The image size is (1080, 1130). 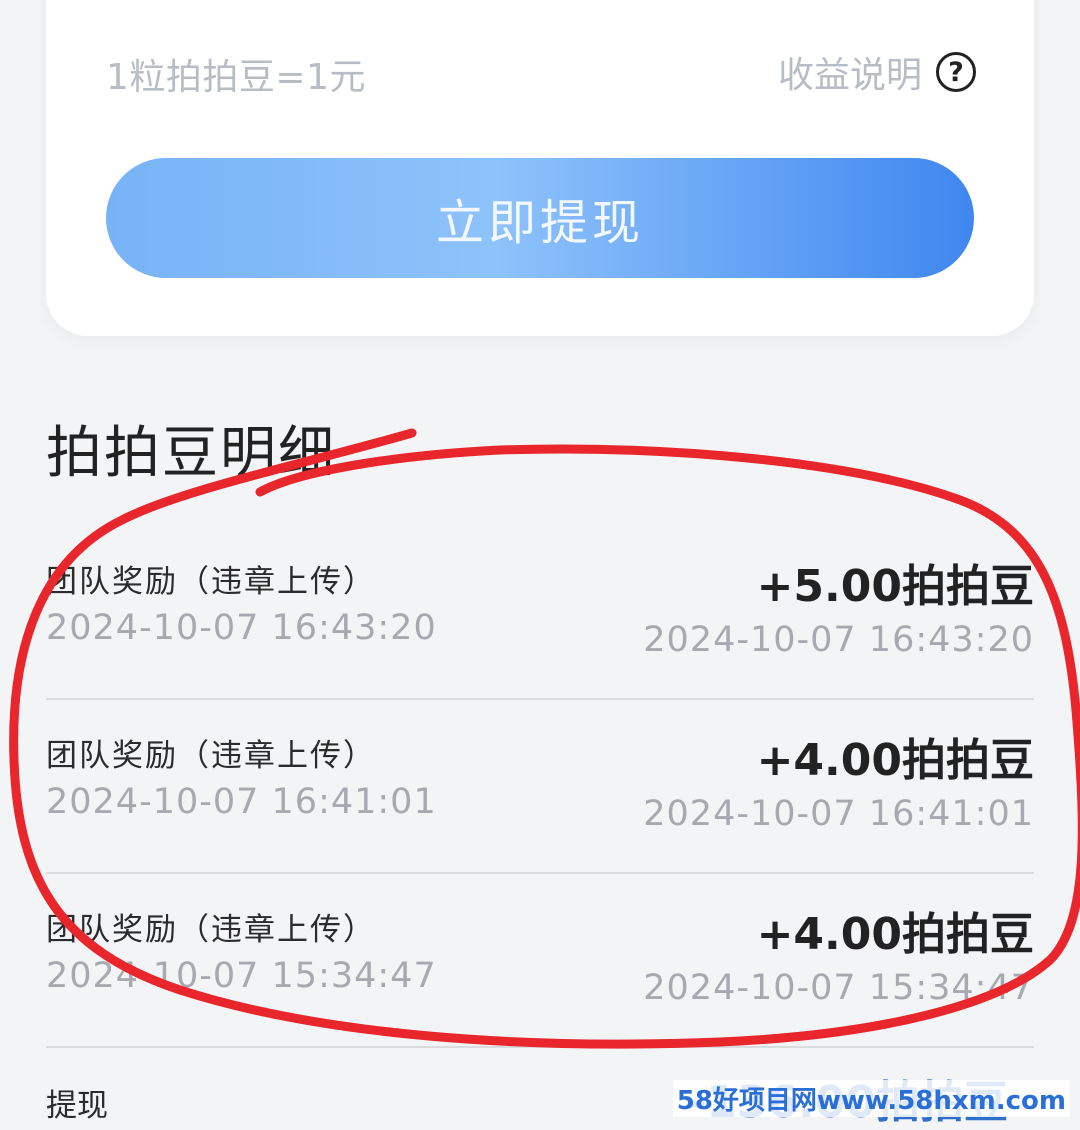 What do you see at coordinates (241, 628) in the screenshot?
I see `record-time: 2024-10-07 16:43:20` at bounding box center [241, 628].